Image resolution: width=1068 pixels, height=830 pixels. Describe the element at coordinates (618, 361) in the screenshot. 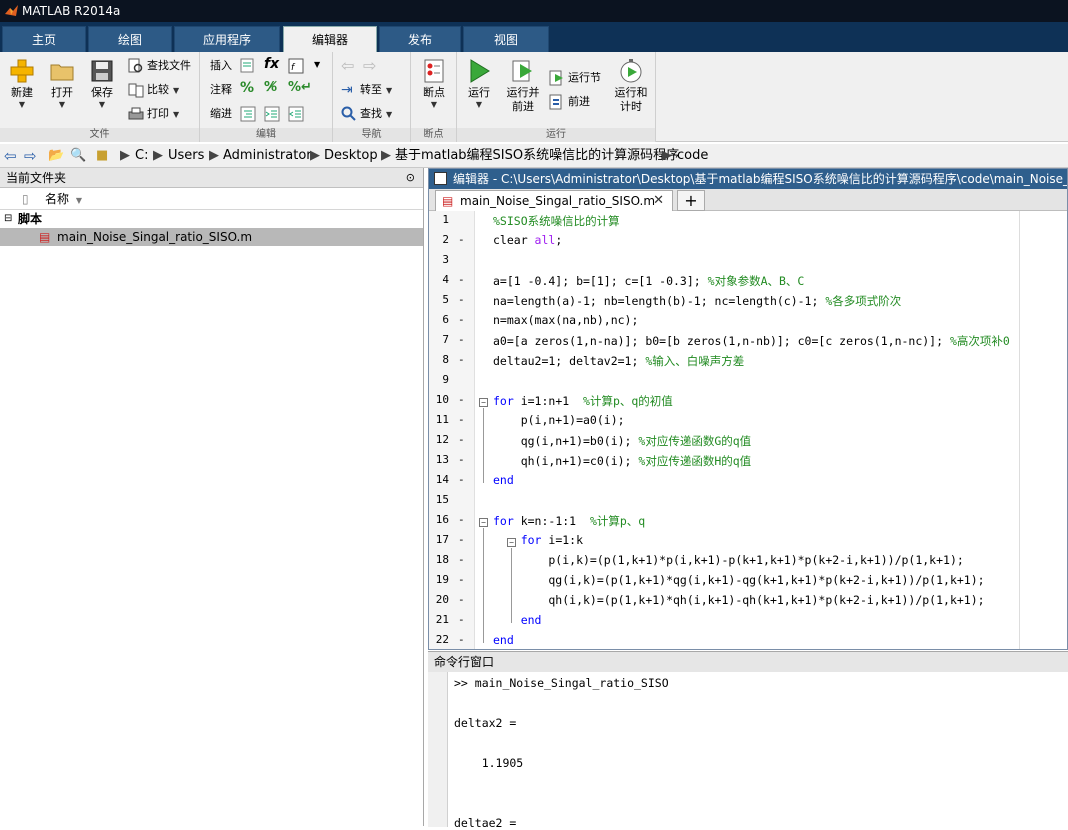

I see `code-line: deltau2=1; deltav2=1; %输入、白噪声方差` at that location.